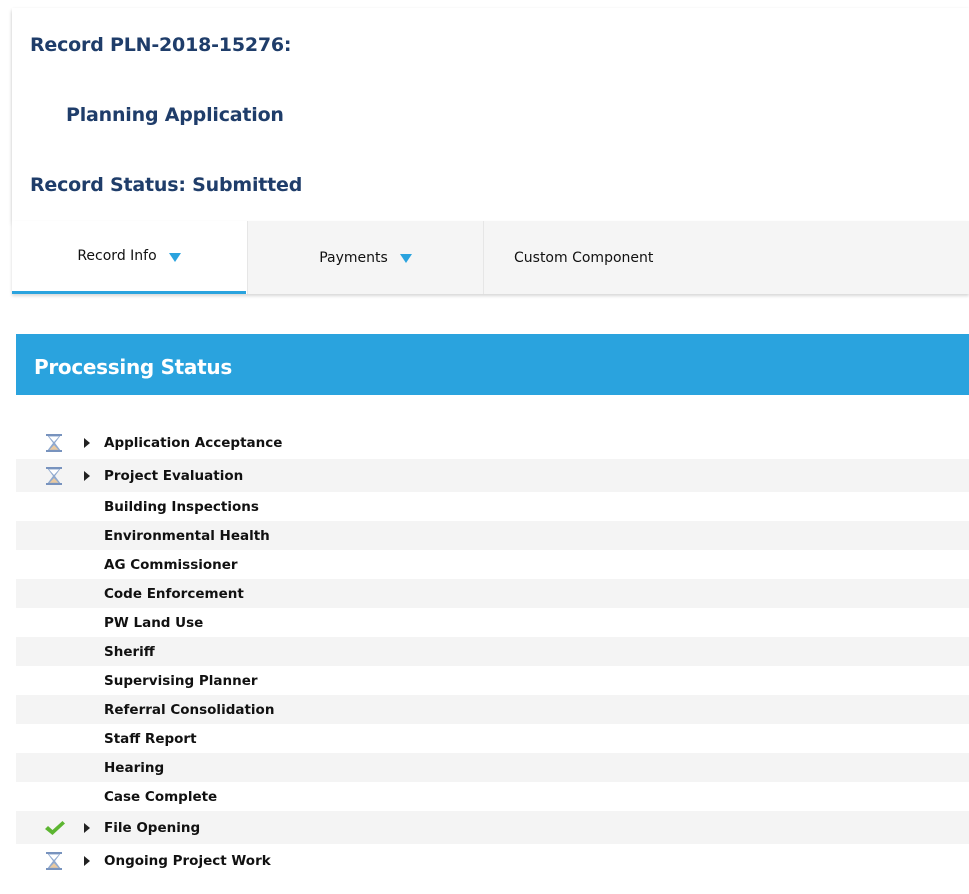  I want to click on processing-step-label: AG Commissioner, so click(171, 564).